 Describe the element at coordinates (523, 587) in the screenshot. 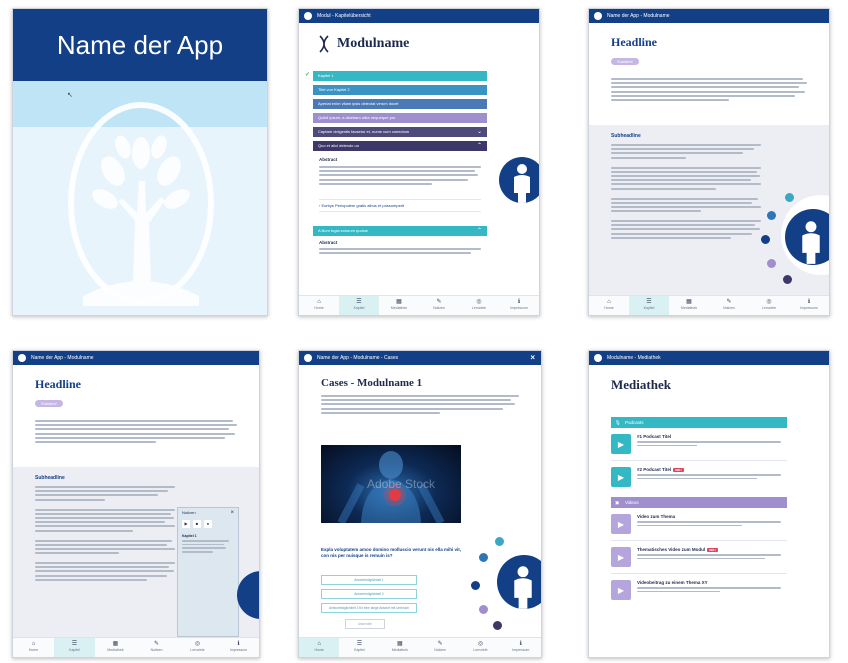

I see `person-icon` at that location.